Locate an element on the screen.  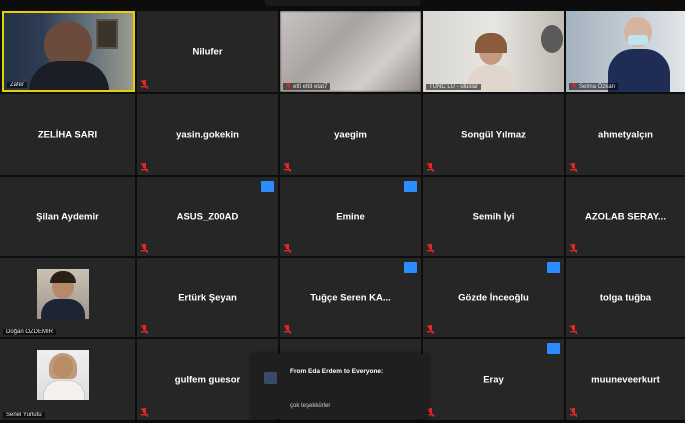
video-tile-eray: Eray is located at coordinates (493, 379).